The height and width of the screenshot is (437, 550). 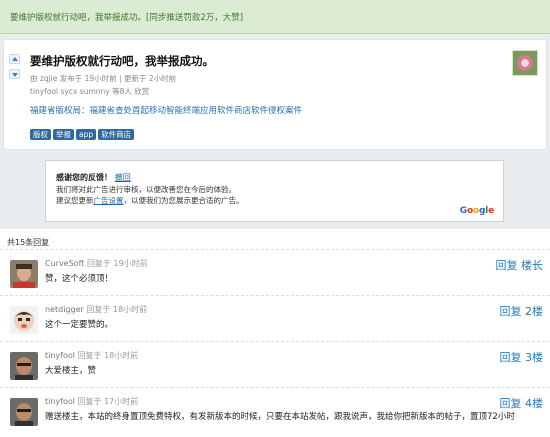 What do you see at coordinates (14, 74) in the screenshot?
I see `vote-down-icon` at bounding box center [14, 74].